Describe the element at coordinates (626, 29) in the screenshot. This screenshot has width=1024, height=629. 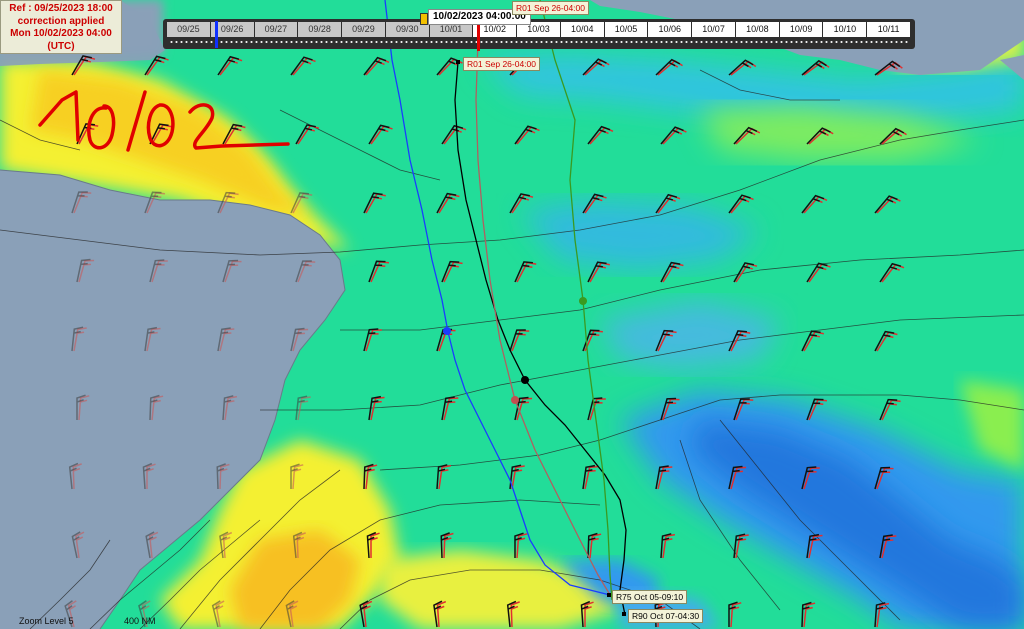
I see `timeline-date-10-05: 10/05` at that location.